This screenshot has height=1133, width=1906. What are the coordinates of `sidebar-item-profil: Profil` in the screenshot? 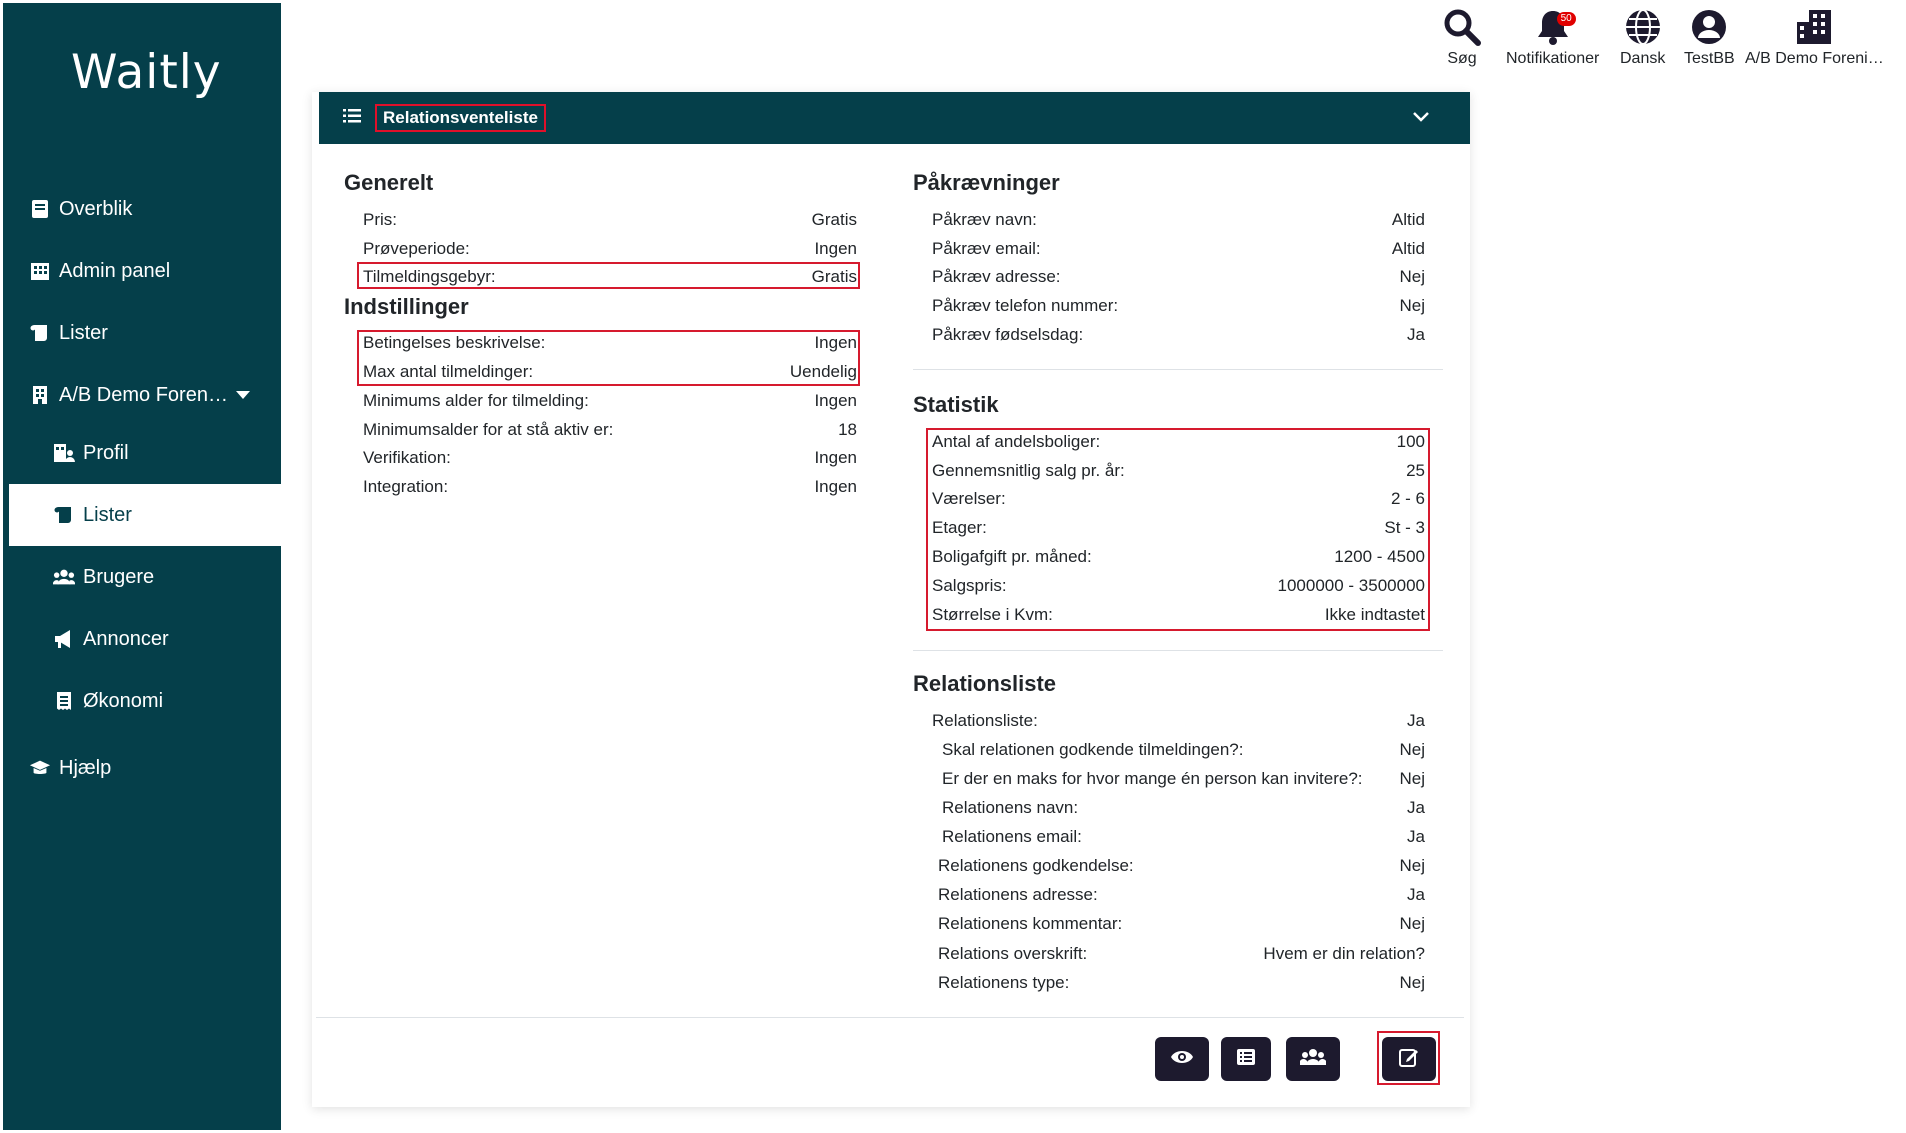 It's located at (142, 453).